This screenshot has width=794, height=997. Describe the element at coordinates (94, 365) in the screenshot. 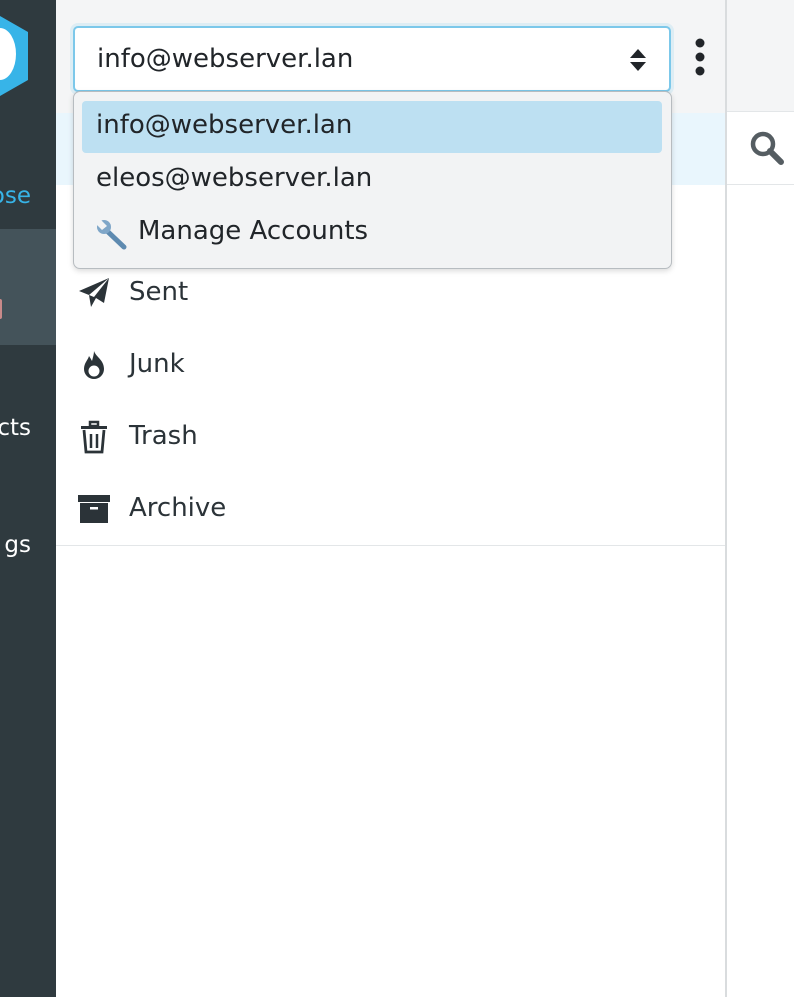

I see `fire-icon` at that location.